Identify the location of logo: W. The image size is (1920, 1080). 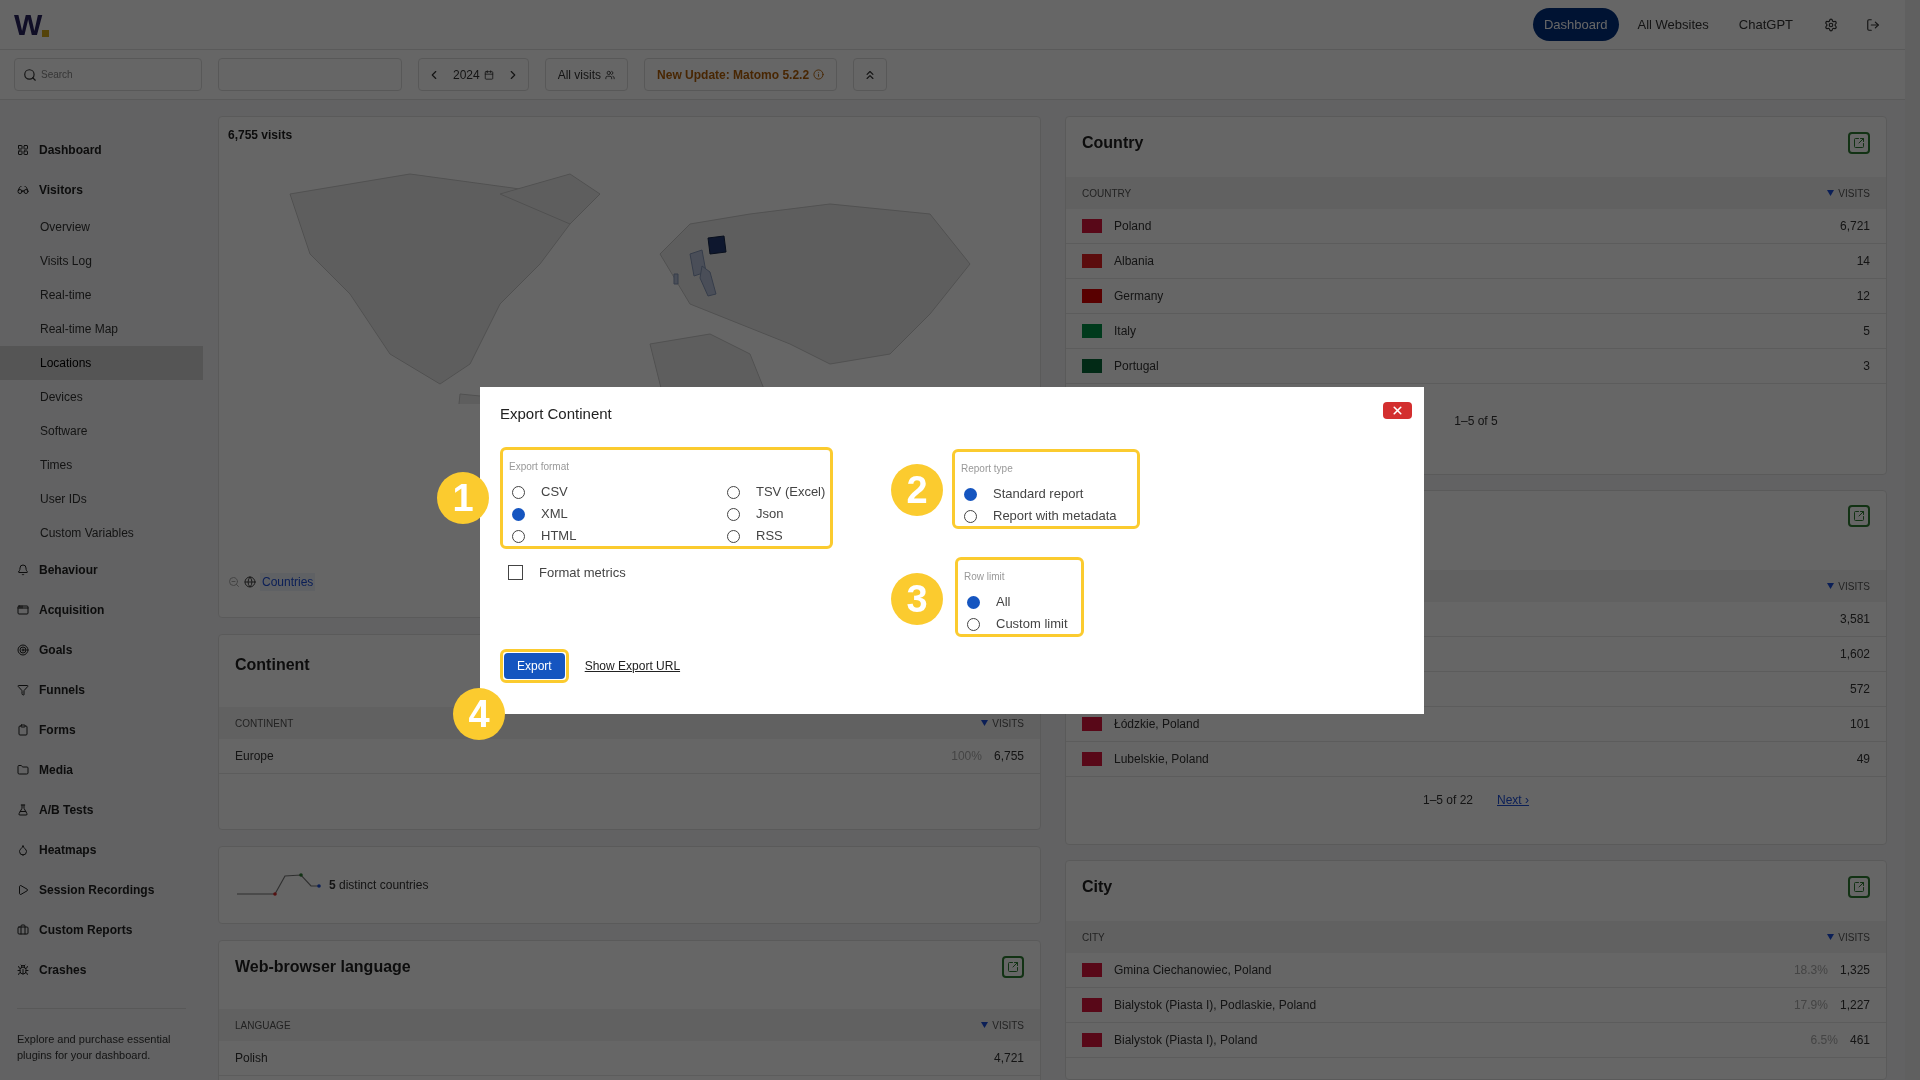
(32, 24).